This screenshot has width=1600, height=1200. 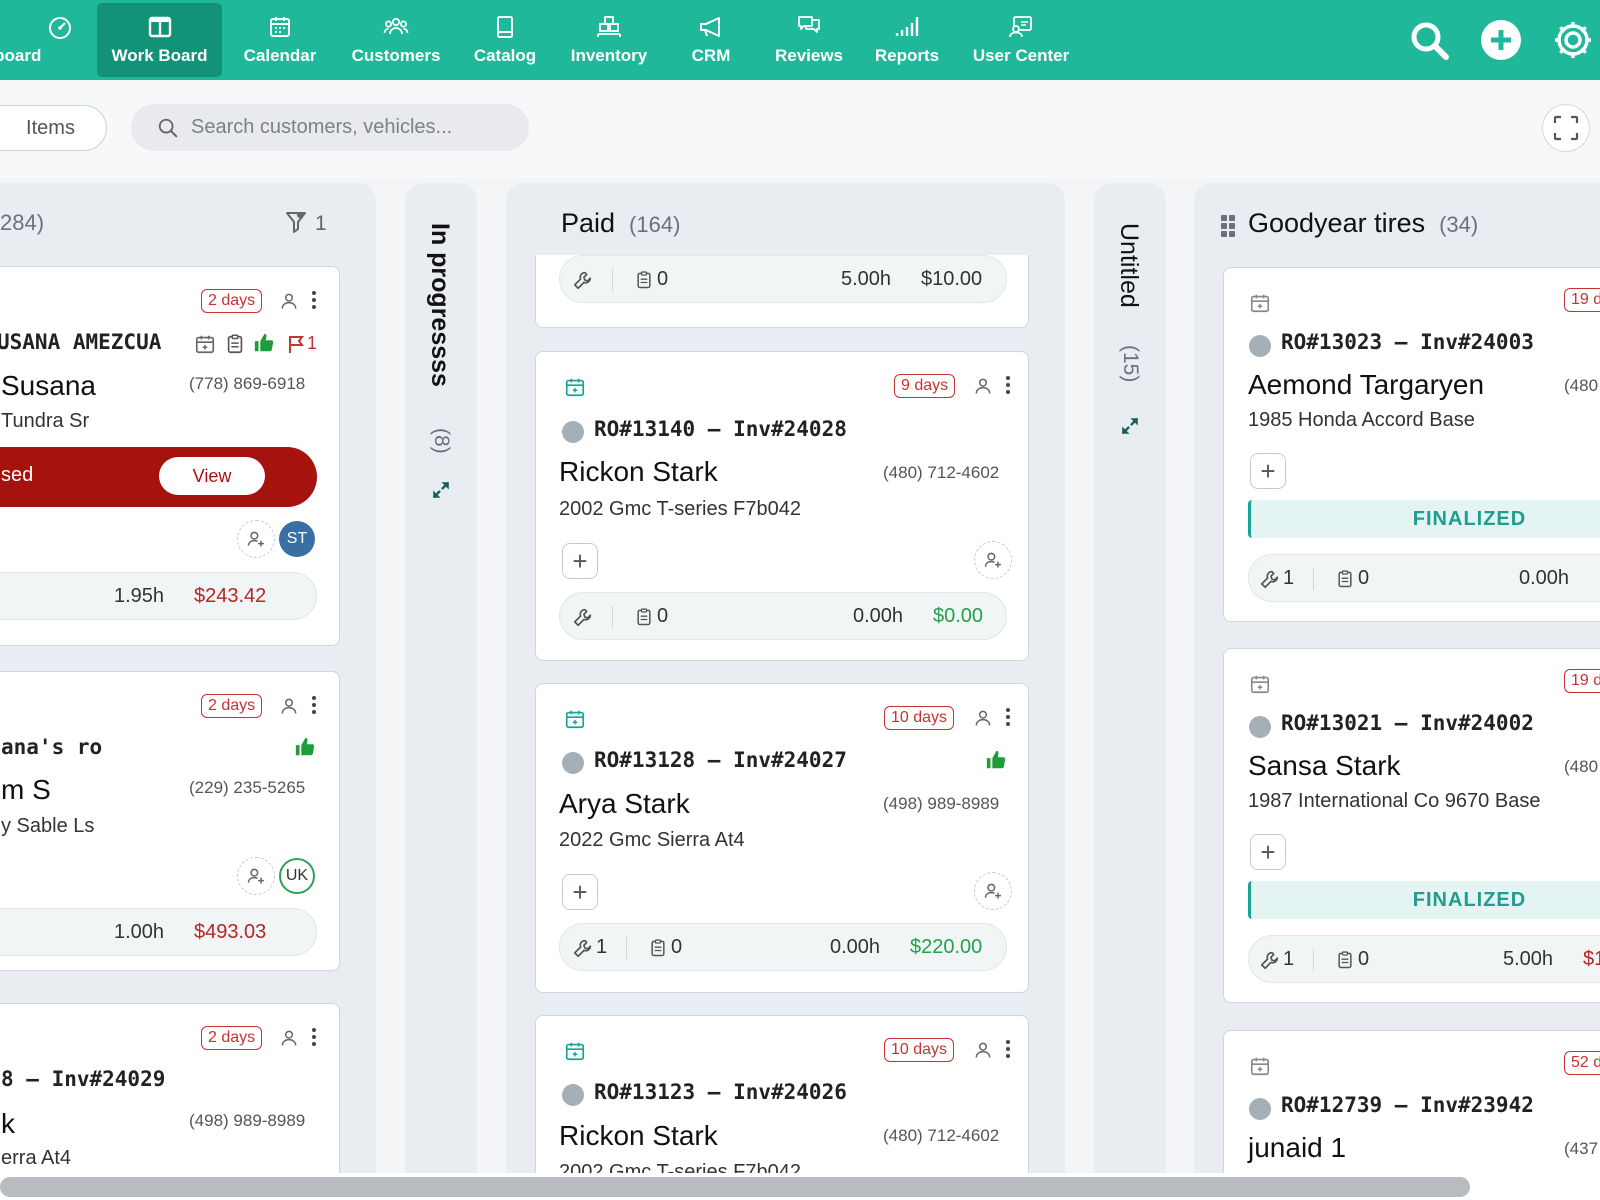 I want to click on board-column-in-progress: In progressss (8), so click(x=441, y=691).